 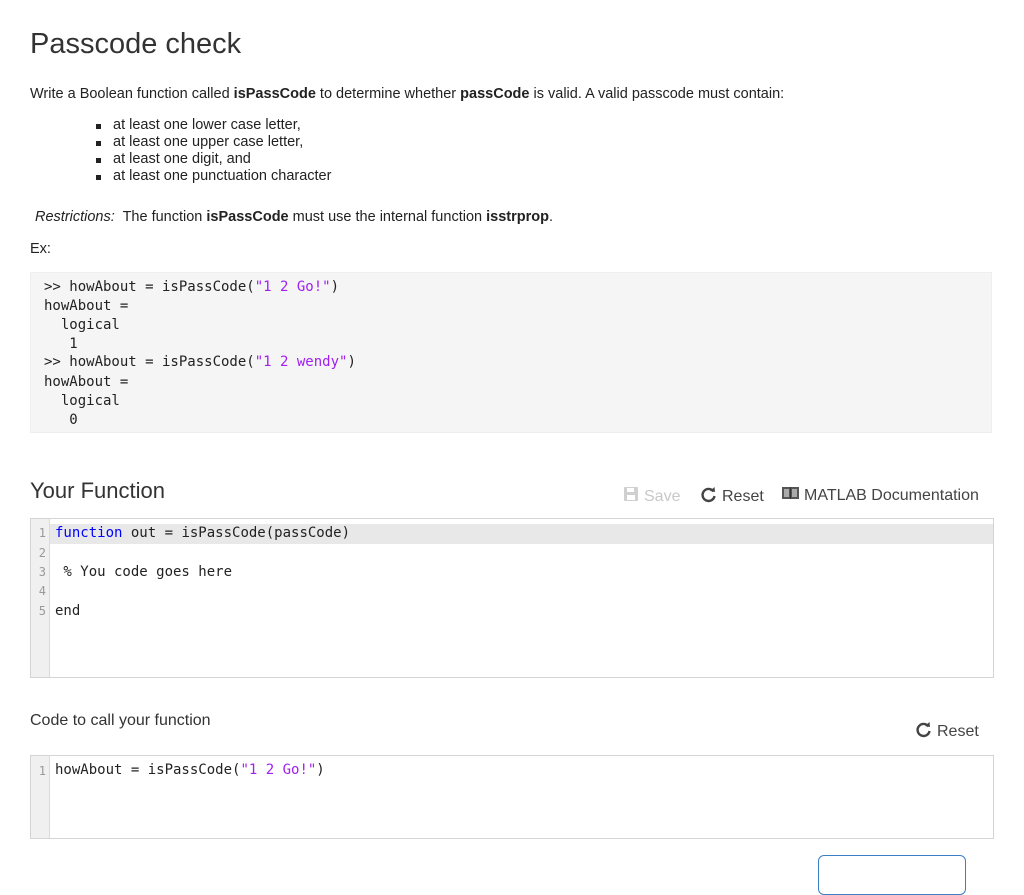 What do you see at coordinates (42, 591) in the screenshot?
I see `line-number: 4` at bounding box center [42, 591].